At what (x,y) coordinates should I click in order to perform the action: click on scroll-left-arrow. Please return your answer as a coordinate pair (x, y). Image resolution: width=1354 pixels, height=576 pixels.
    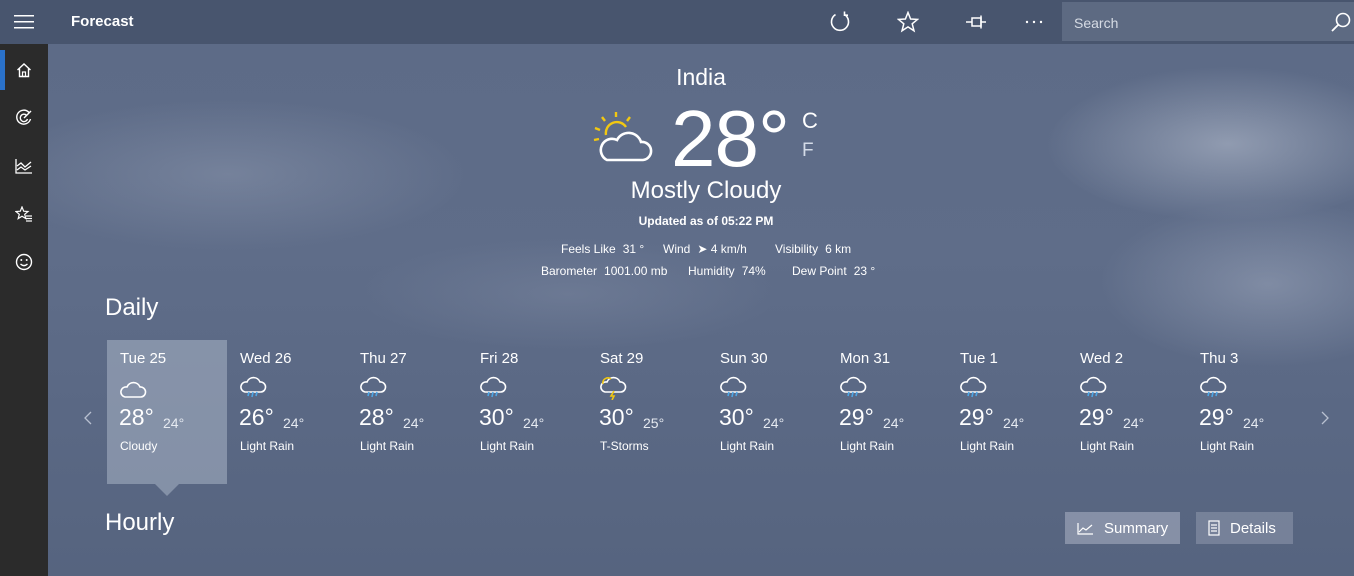
    Looking at the image, I should click on (88, 418).